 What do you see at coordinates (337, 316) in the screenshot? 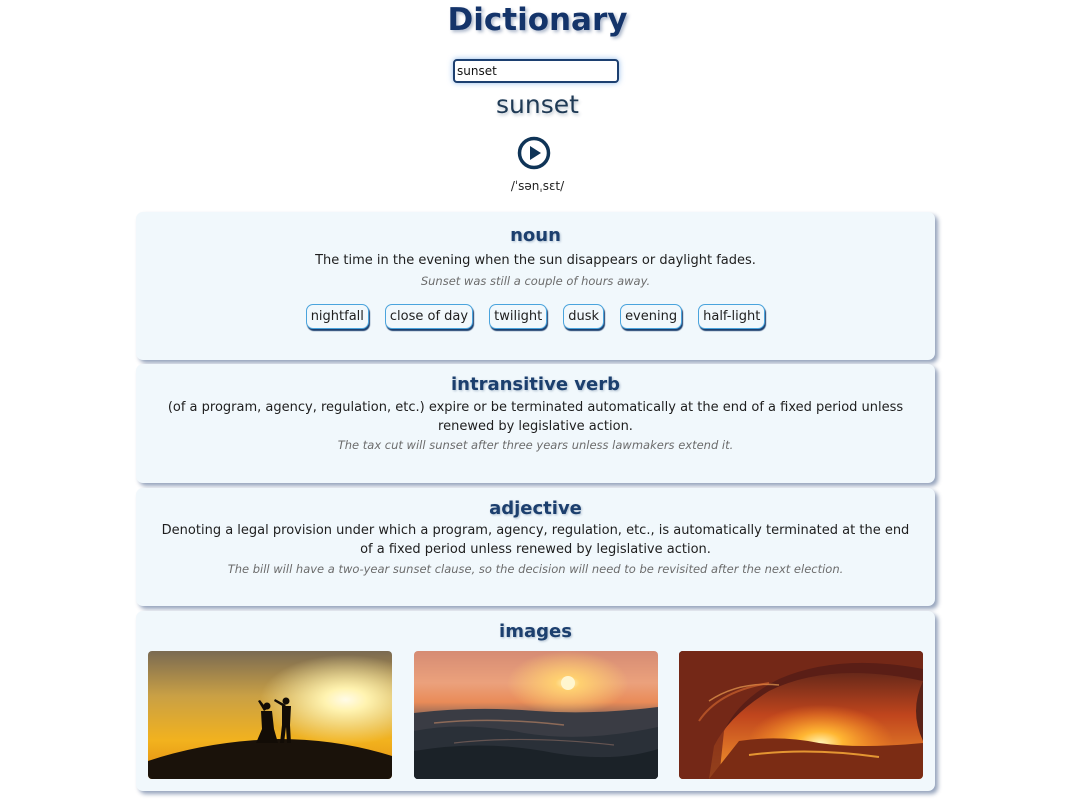
I see `synonym-button: nightfall` at bounding box center [337, 316].